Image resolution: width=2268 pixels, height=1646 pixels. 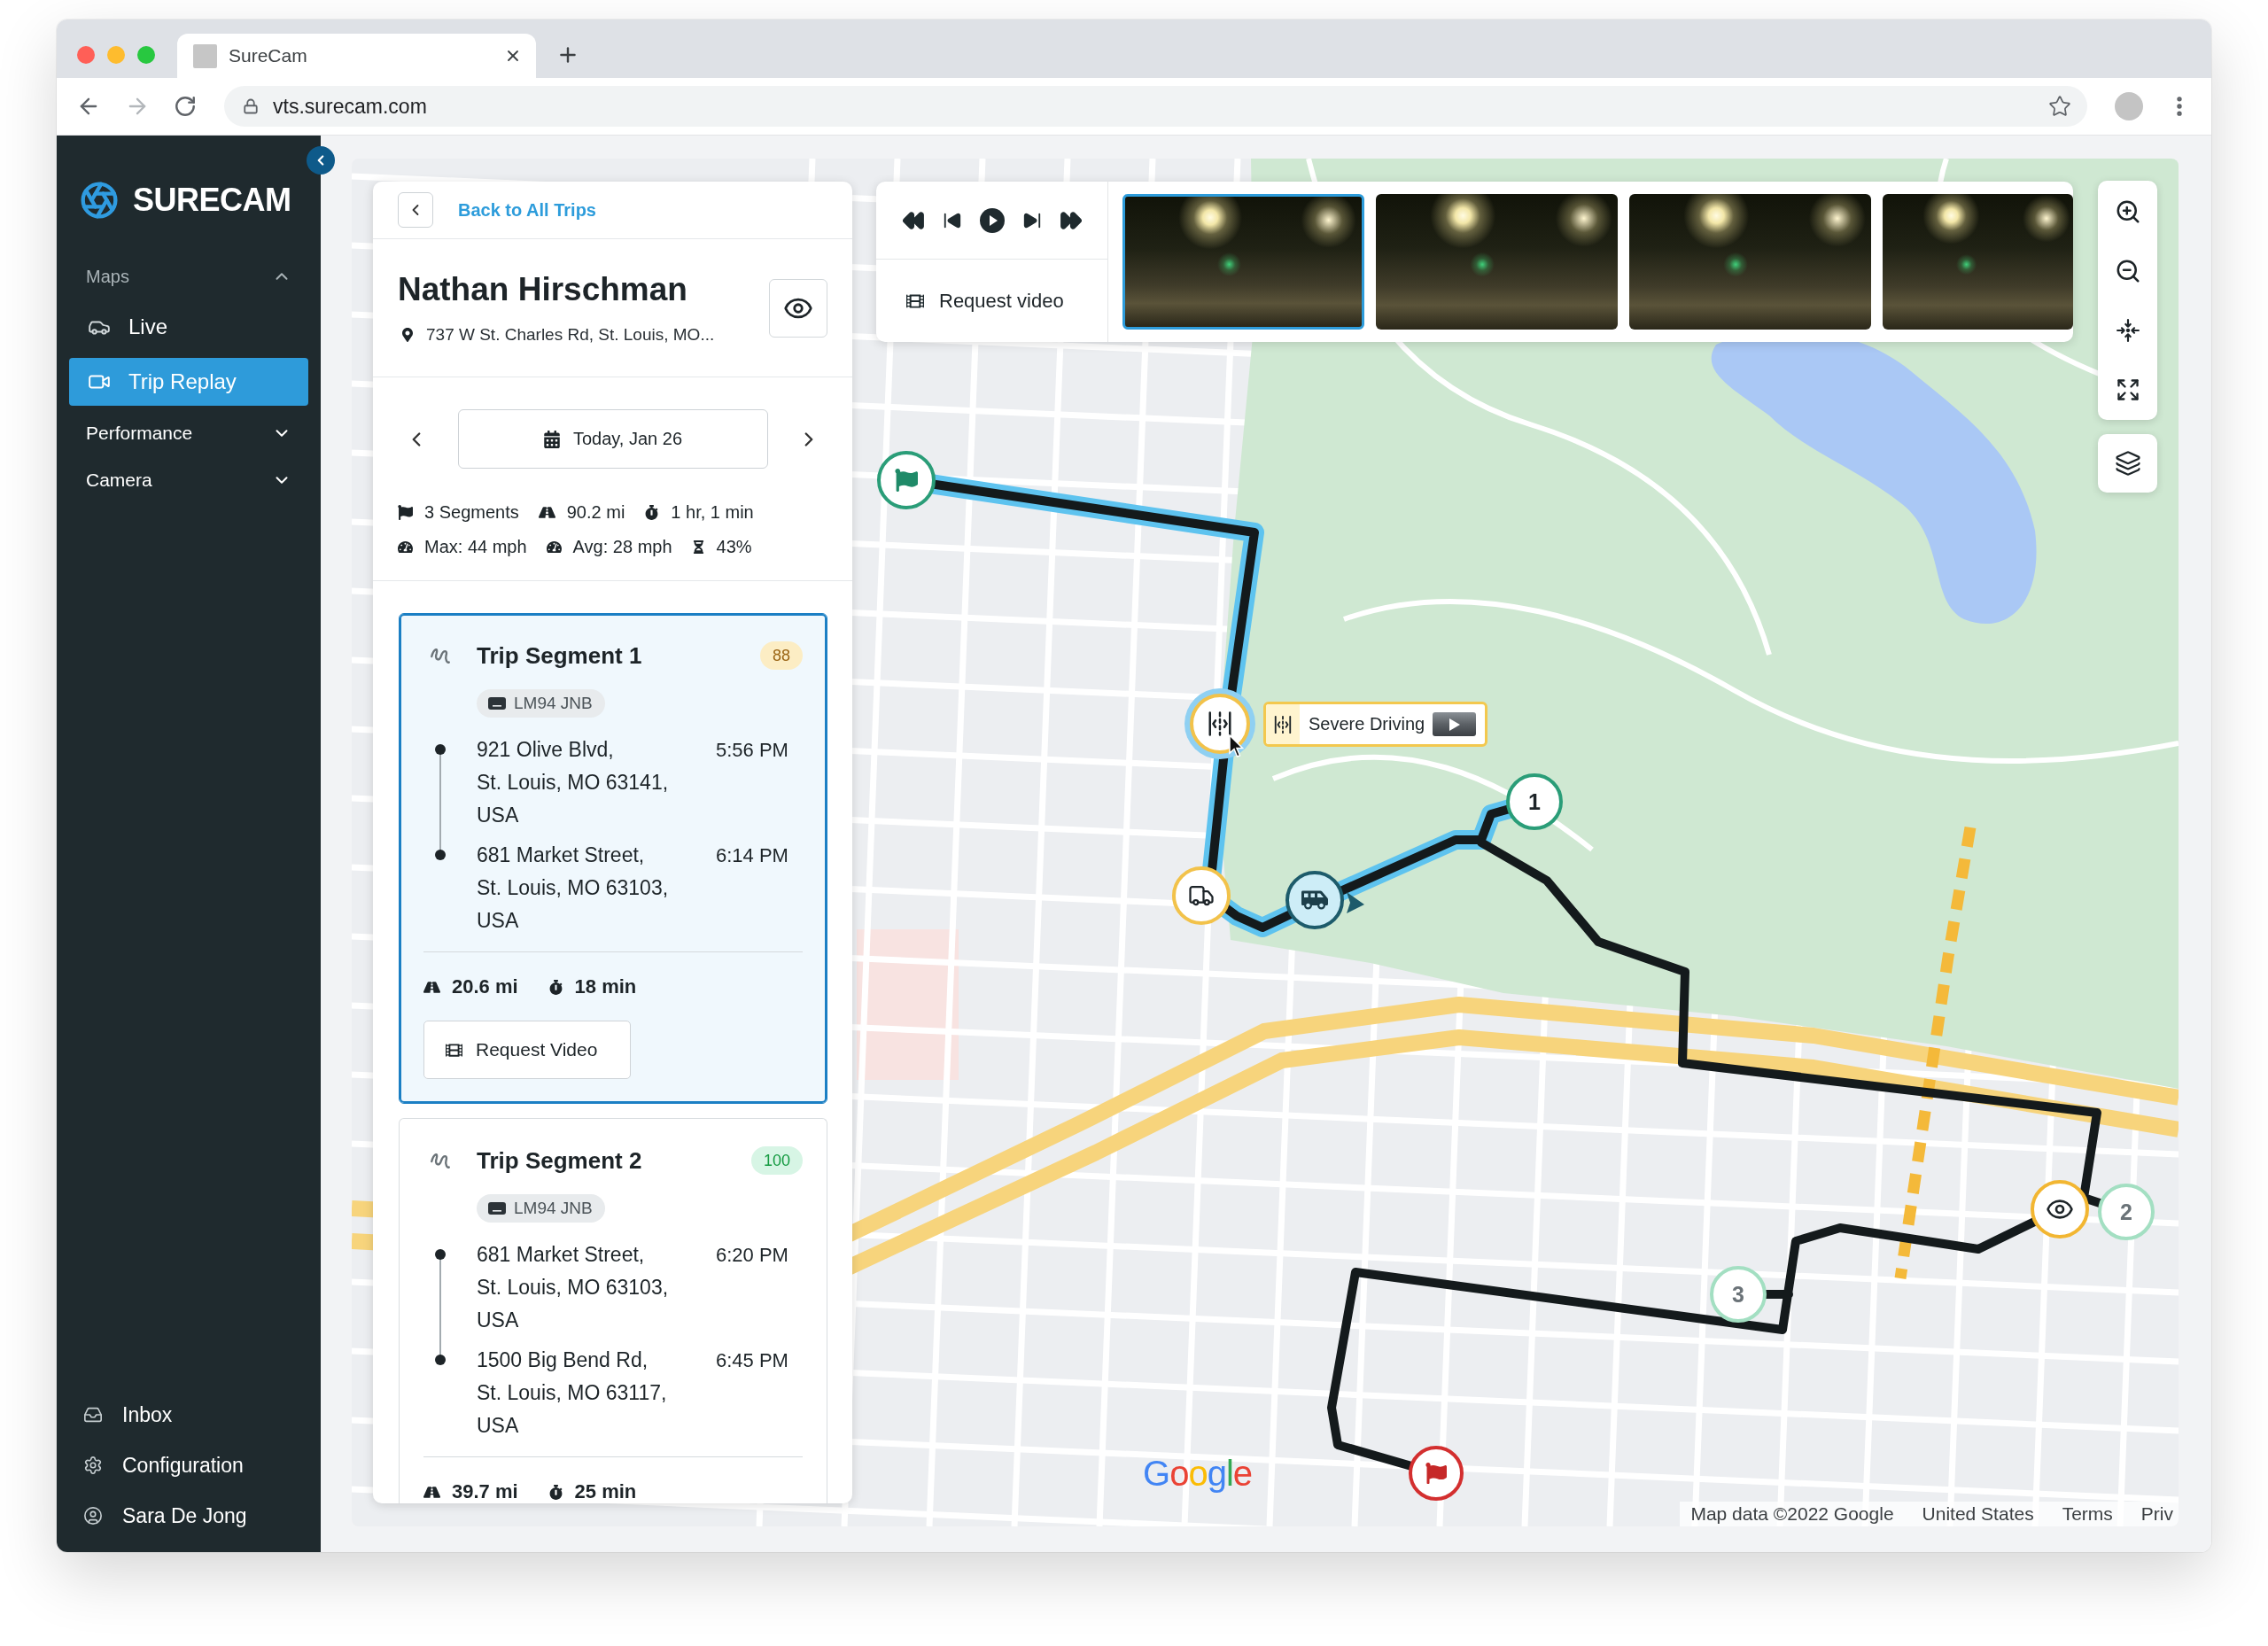 I want to click on trip-segment-card: Trip Segment 1 88 LM94 JNB 921 Olive Blvd, St. Louis, MO 63141, USA 5:56 PM 681 Market Street, St. Louis, MO 63103, USA 6:14 PM 20.6 mi 18 min Request Video, so click(x=613, y=858).